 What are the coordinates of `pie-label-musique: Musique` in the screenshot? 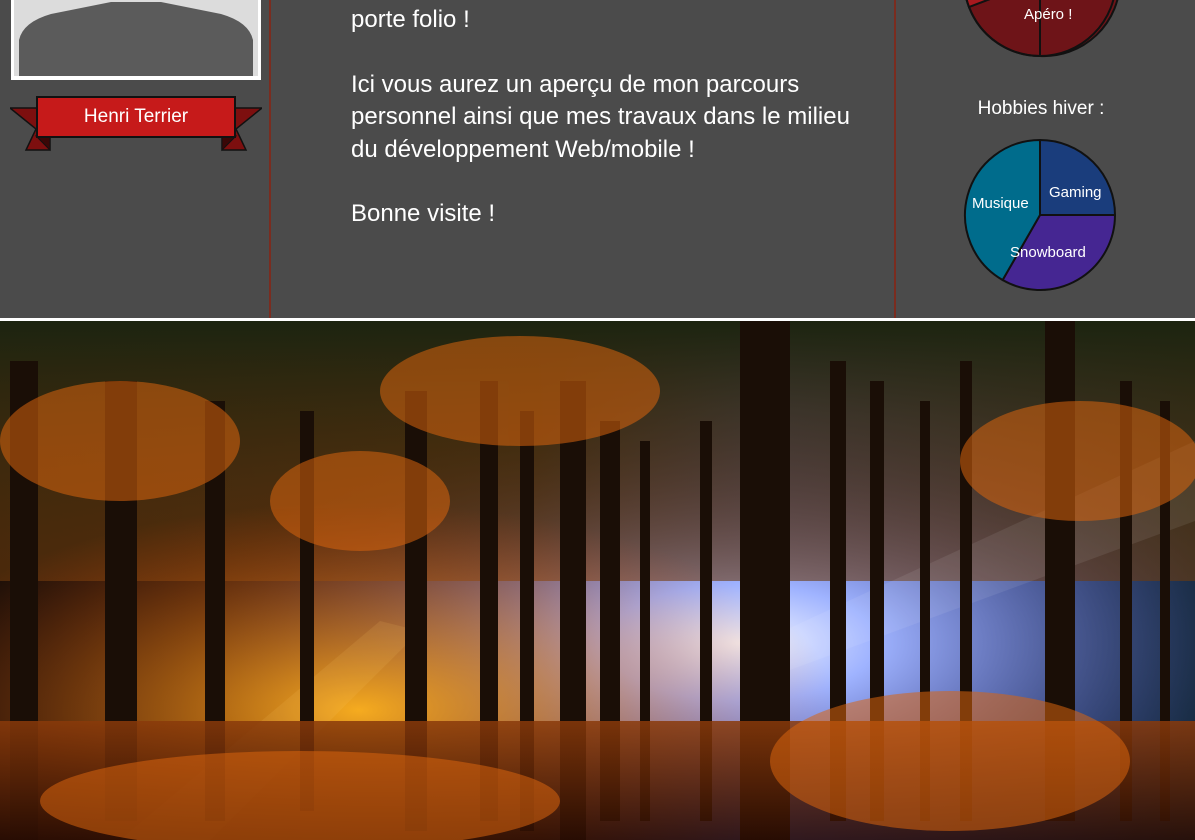 It's located at (1000, 203).